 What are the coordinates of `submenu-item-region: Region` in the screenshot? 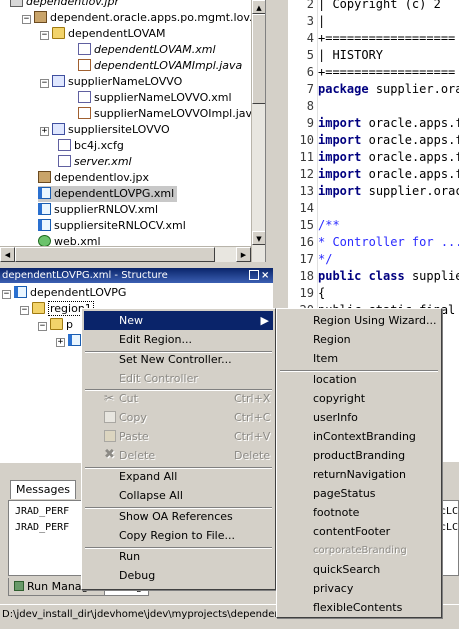 It's located at (359, 339).